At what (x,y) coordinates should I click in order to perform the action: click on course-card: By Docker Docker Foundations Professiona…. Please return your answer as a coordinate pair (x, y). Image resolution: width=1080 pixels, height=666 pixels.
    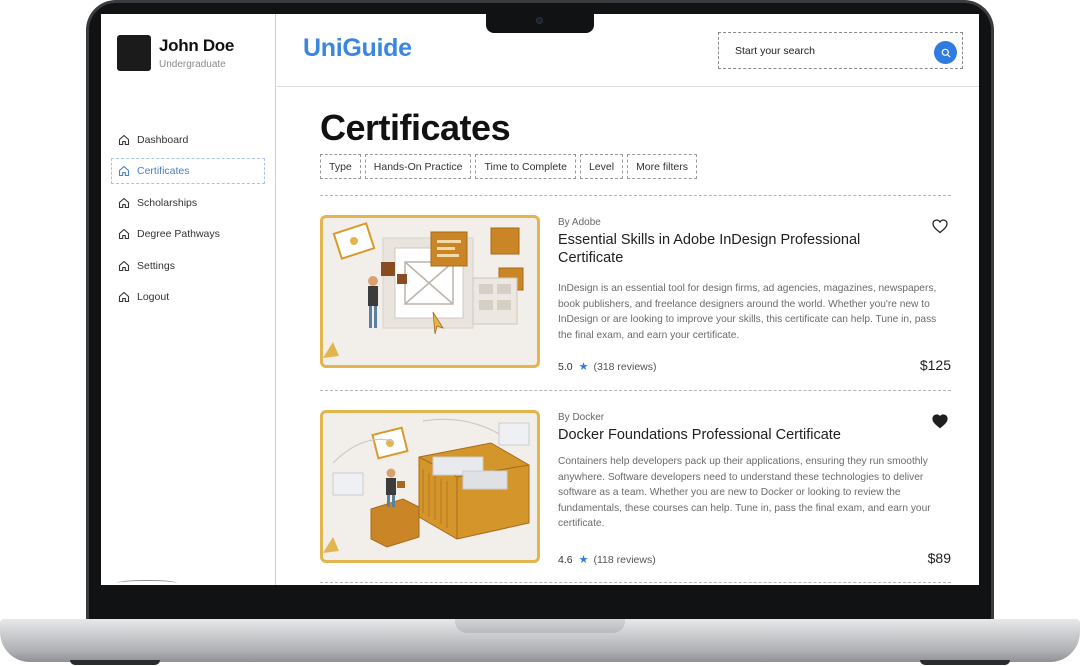
    Looking at the image, I should click on (635, 488).